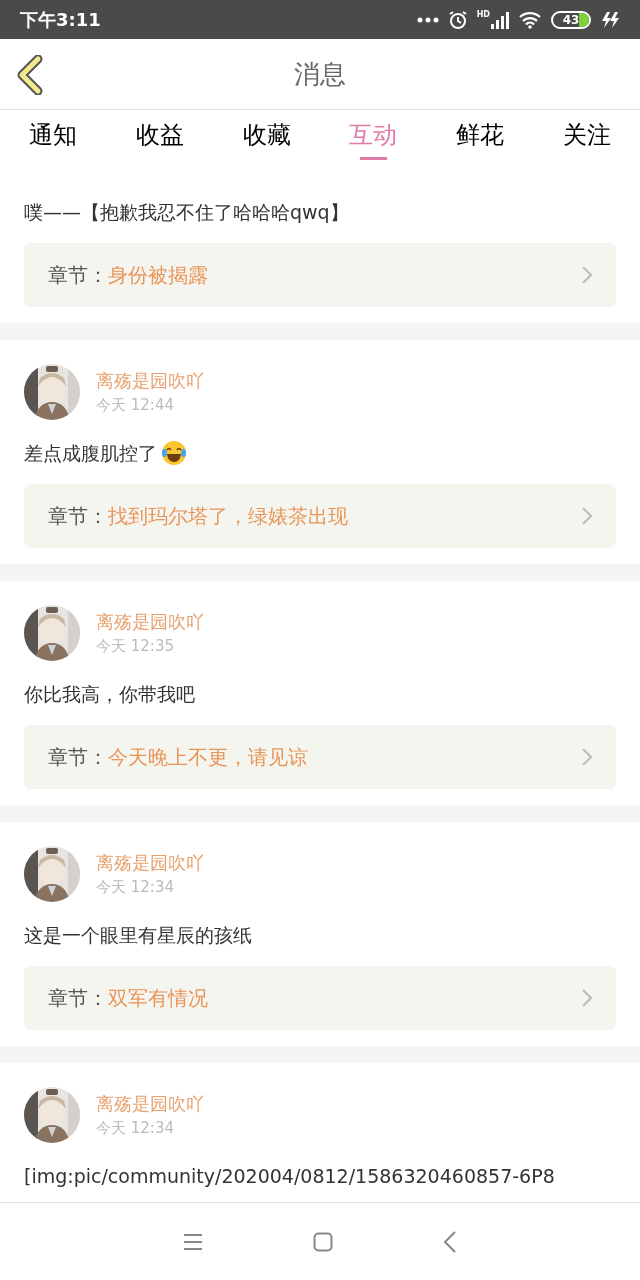 The height and width of the screenshot is (1280, 640). Describe the element at coordinates (186, 212) in the screenshot. I see `message-text: 噗——【抱歉我忍不住了哈哈哈qwq】` at that location.